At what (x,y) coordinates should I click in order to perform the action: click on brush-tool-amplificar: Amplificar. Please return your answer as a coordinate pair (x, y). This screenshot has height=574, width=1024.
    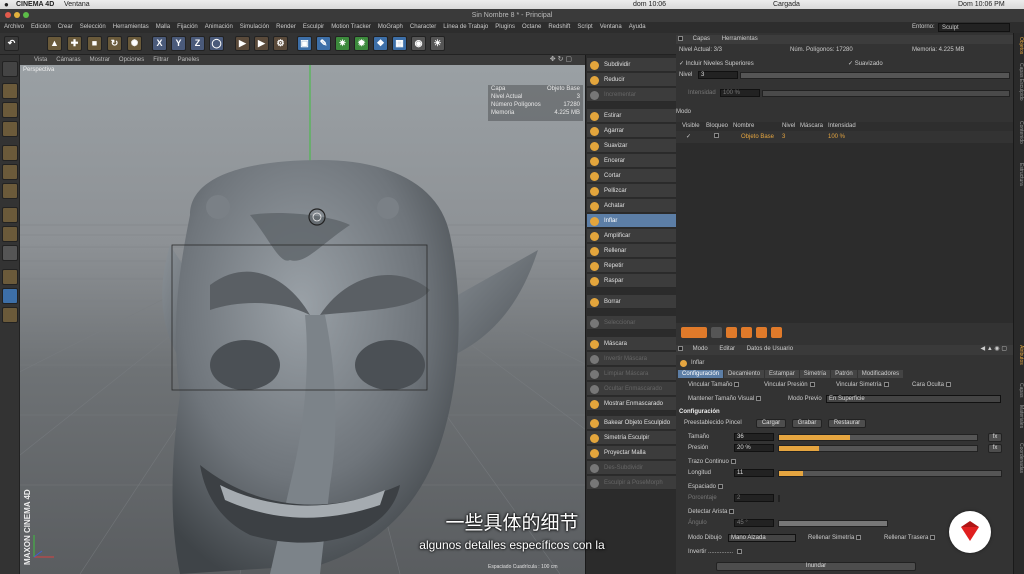
    Looking at the image, I should click on (631, 236).